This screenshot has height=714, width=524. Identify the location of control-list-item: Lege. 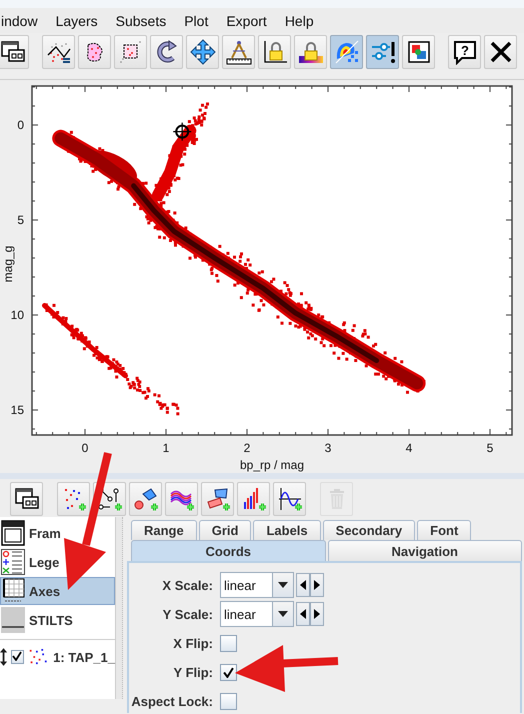
(57, 562).